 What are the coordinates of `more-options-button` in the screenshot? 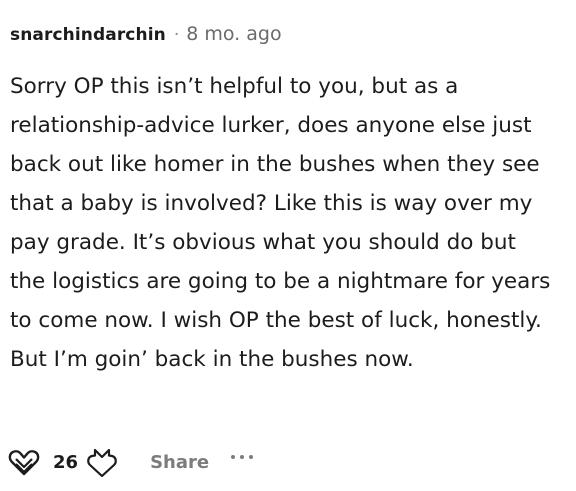 It's located at (242, 457).